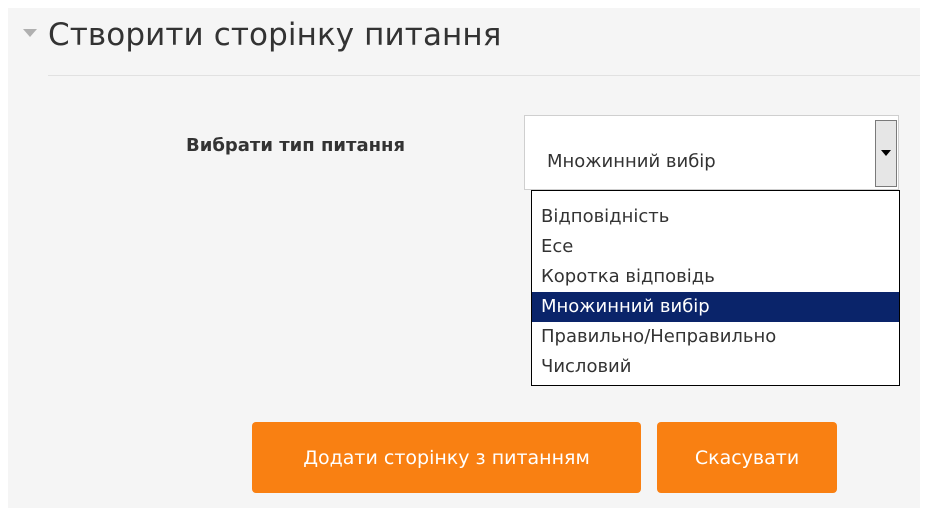 The height and width of the screenshot is (519, 928). What do you see at coordinates (715, 307) in the screenshot?
I see `question-type-option: Множинний вибір` at bounding box center [715, 307].